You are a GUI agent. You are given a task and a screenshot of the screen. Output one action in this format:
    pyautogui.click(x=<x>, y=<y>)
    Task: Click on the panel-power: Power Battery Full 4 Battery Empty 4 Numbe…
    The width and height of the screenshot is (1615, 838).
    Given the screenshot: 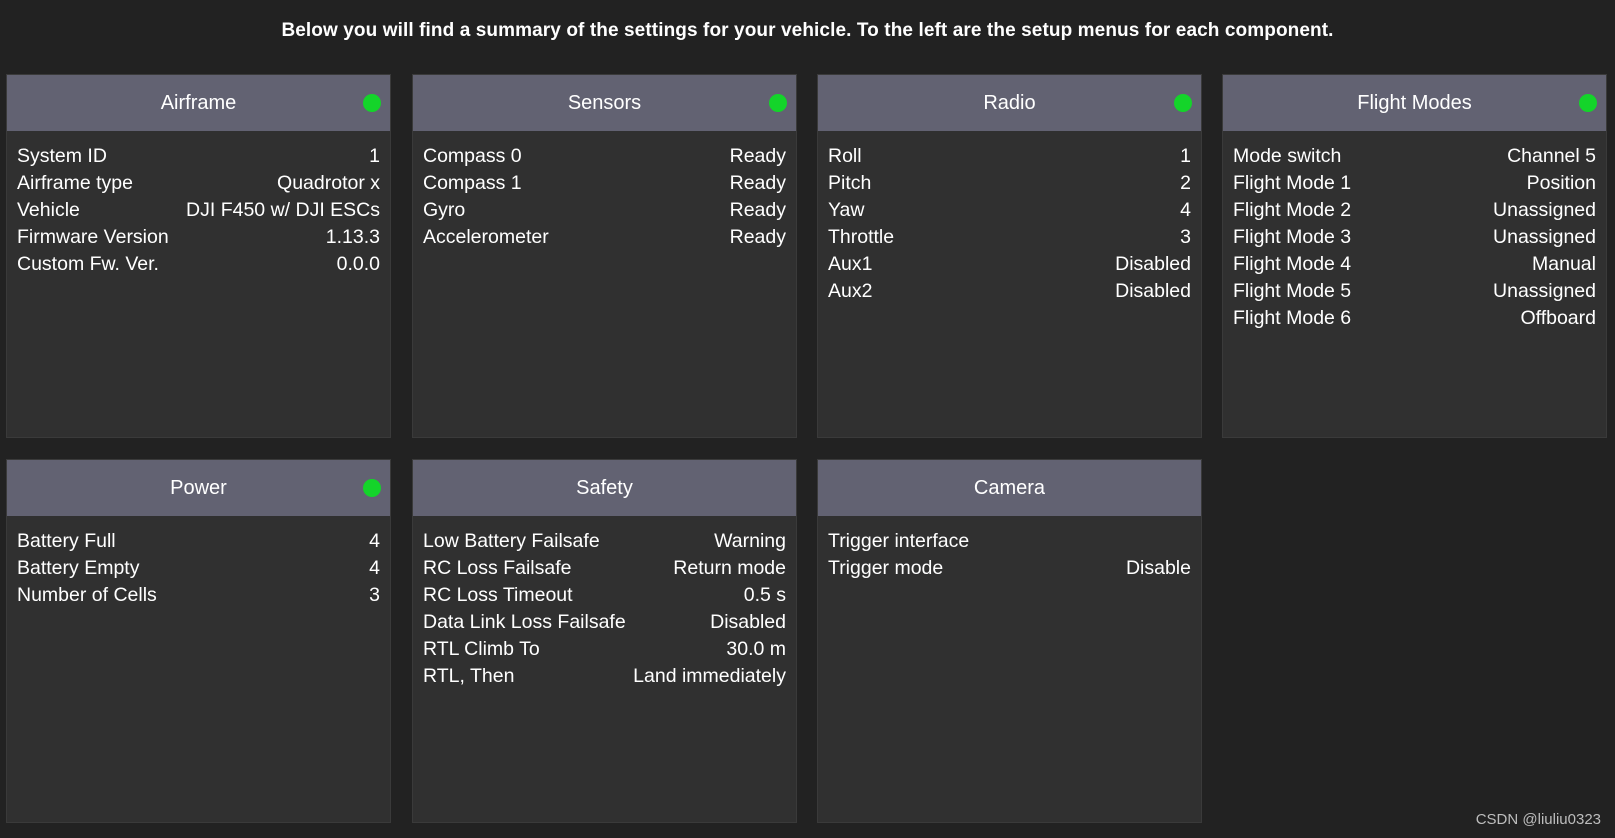 What is the action you would take?
    pyautogui.click(x=198, y=641)
    